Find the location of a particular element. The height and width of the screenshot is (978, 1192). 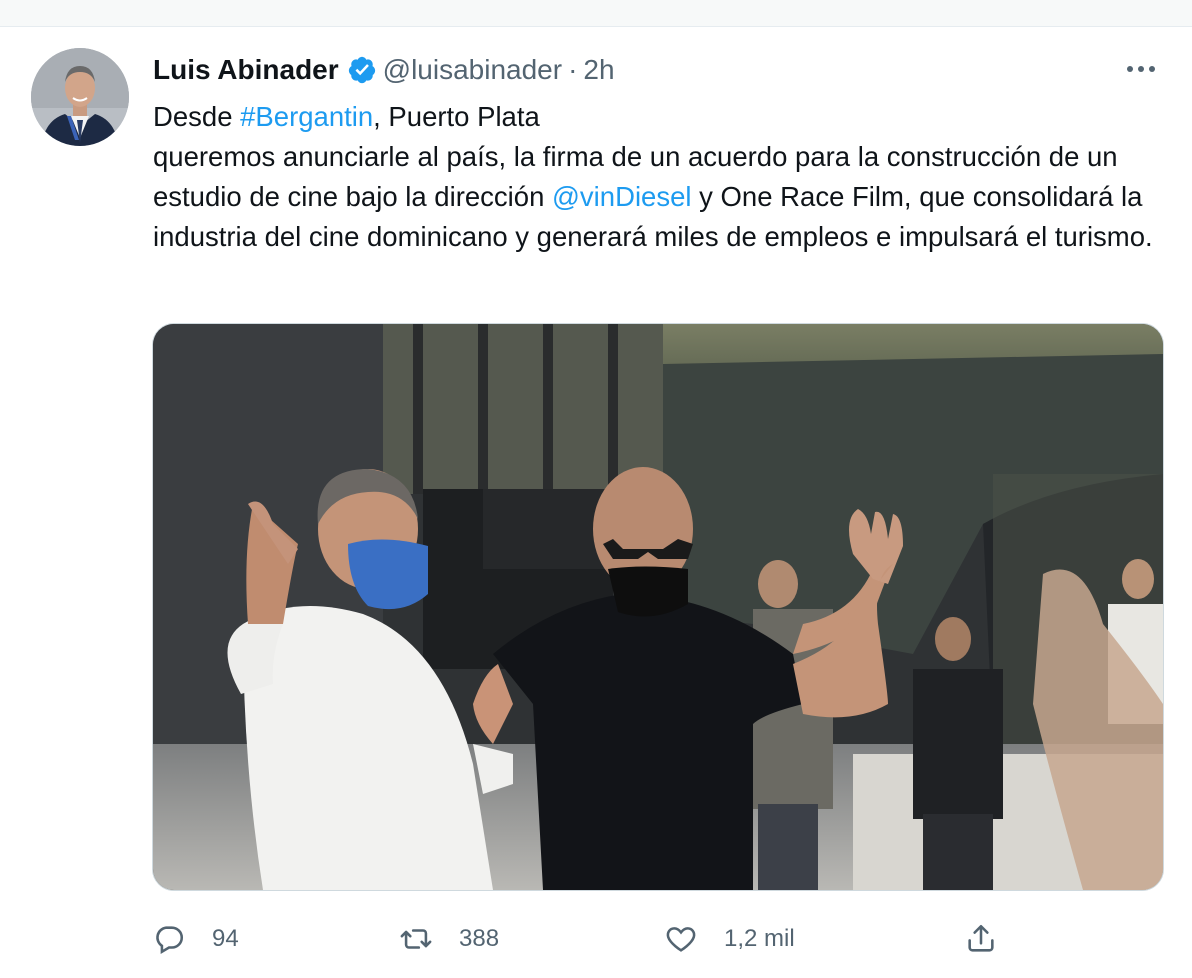

avatar-photo is located at coordinates (80, 97).